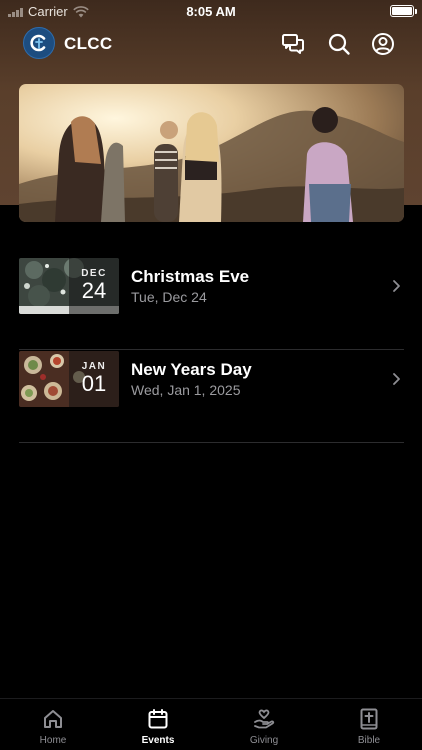 This screenshot has height=750, width=422. I want to click on event-thumbnail: DEC 24, so click(69, 286).